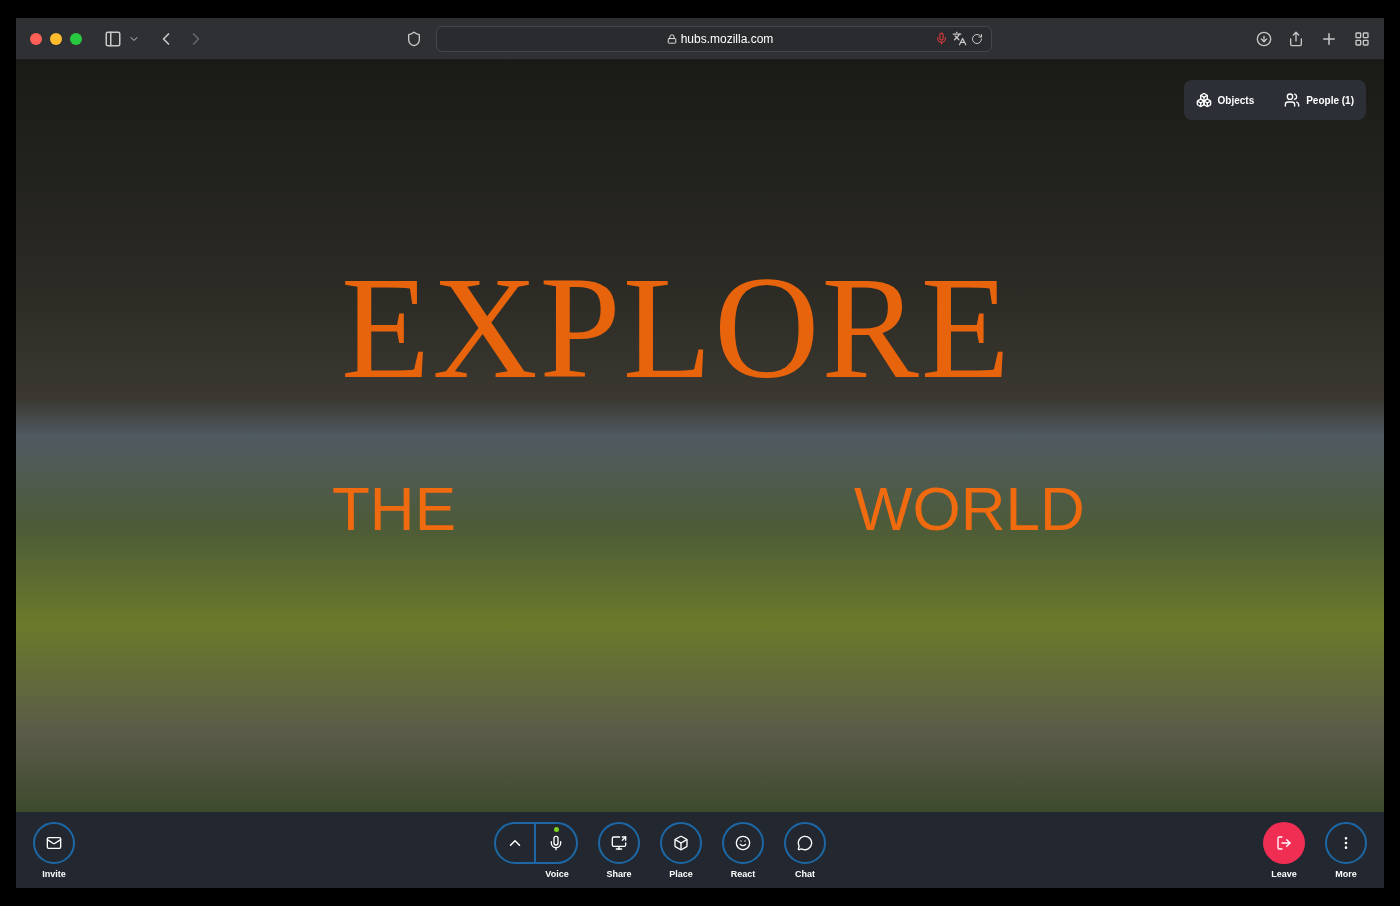 The image size is (1400, 906). Describe the element at coordinates (1362, 38) in the screenshot. I see `tab-grid-icon` at that location.